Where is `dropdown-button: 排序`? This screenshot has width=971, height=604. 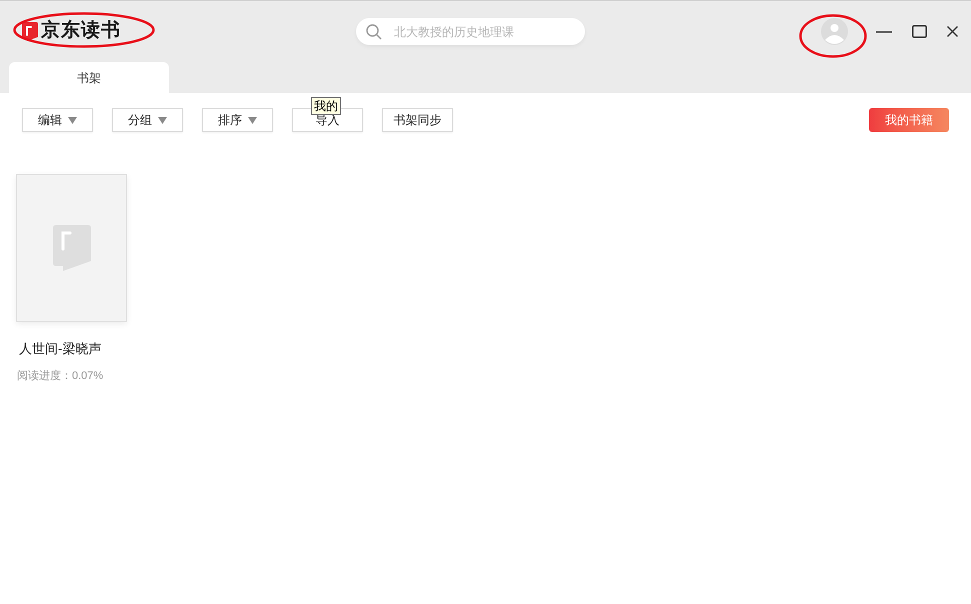 dropdown-button: 排序 is located at coordinates (237, 120).